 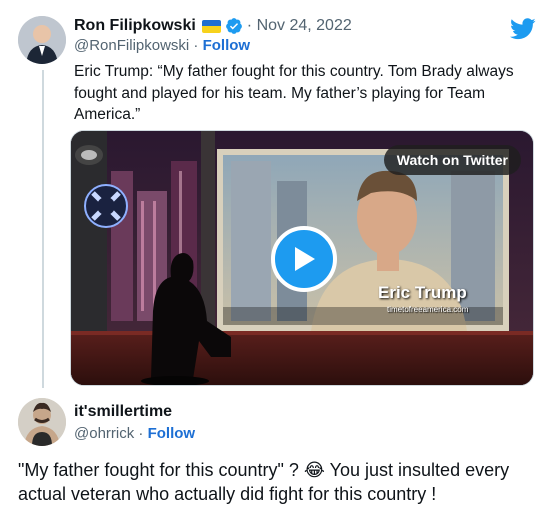 I want to click on watch-on-twitter-button: Watch on Twitter, so click(x=452, y=160).